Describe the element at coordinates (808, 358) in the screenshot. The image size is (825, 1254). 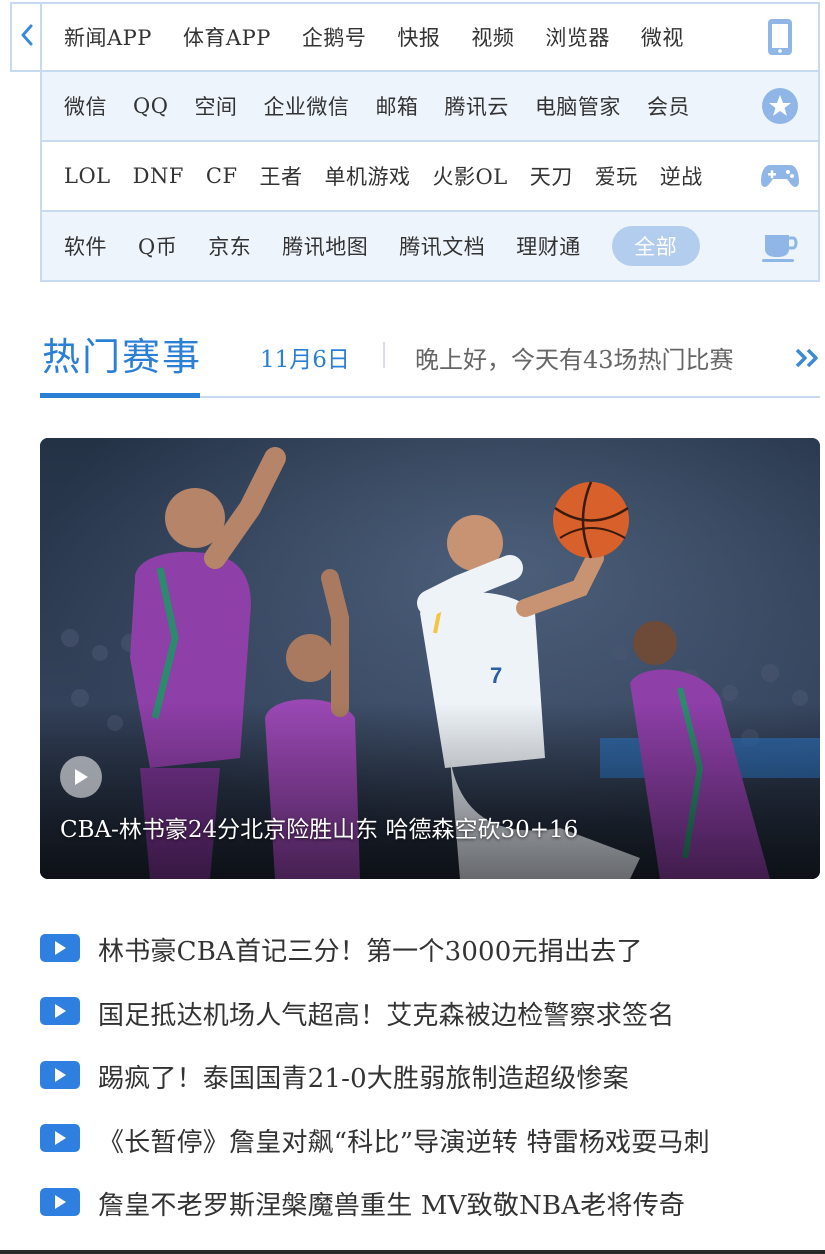
I see `double-chevron-right-icon` at that location.